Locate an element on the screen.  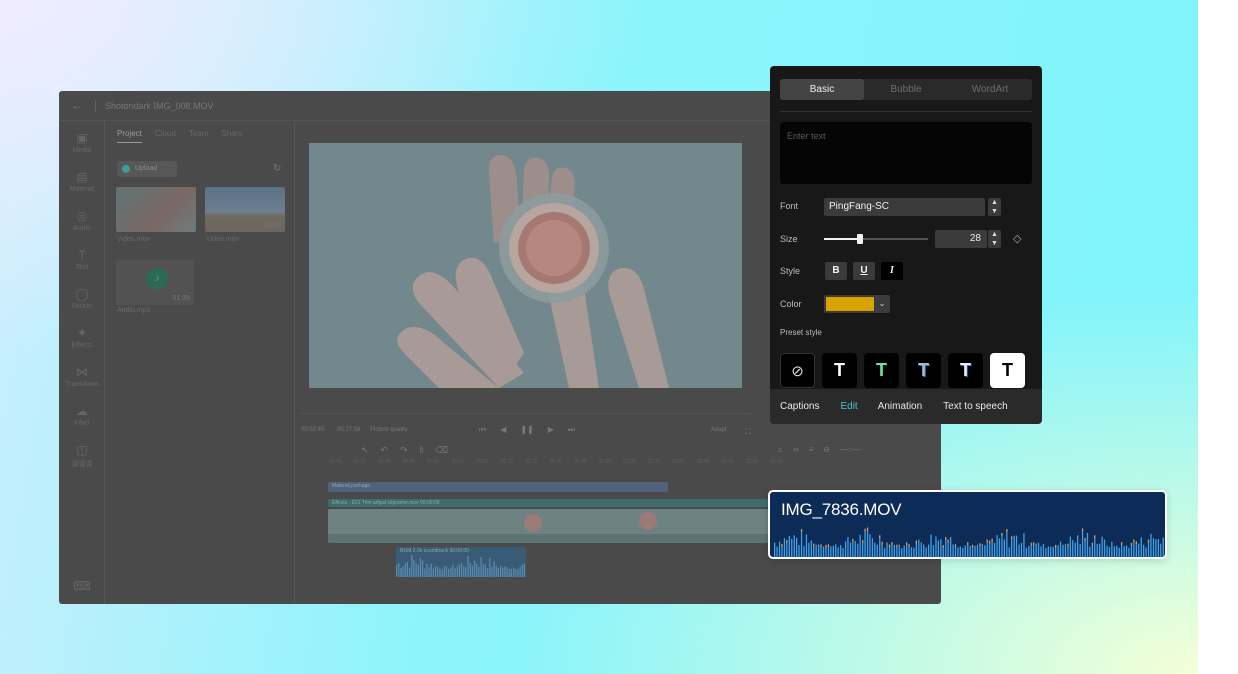
undo-icon: ↶ is located at coordinates (385, 450).